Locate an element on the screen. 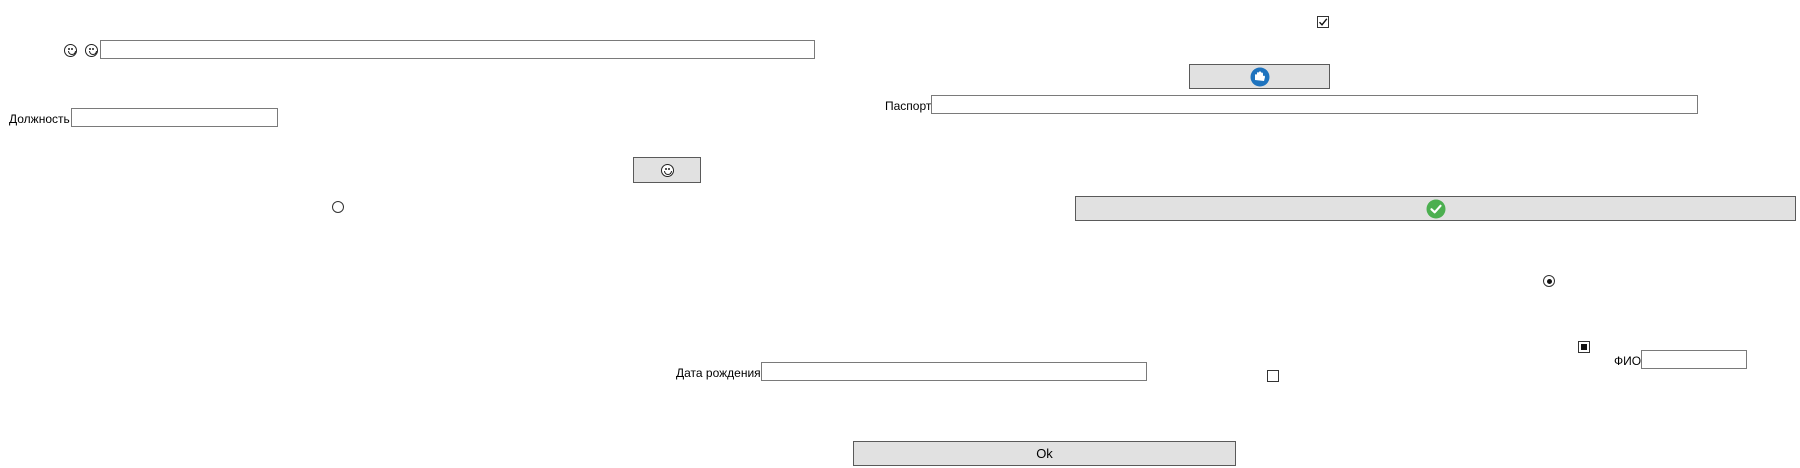  green-checkmark-icon is located at coordinates (1435, 208).